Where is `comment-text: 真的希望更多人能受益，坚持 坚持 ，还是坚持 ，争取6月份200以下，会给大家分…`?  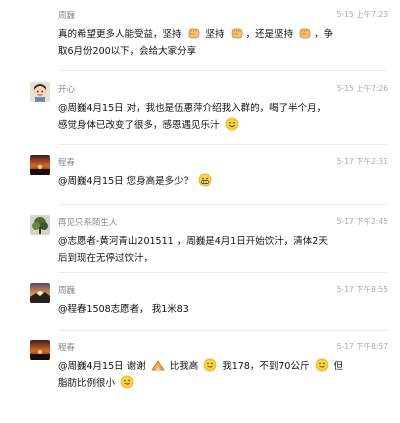 comment-text: 真的希望更多人能受益，坚持 坚持 ，还是坚持 ，争取6月份200以下，会给大家分… is located at coordinates (218, 43).